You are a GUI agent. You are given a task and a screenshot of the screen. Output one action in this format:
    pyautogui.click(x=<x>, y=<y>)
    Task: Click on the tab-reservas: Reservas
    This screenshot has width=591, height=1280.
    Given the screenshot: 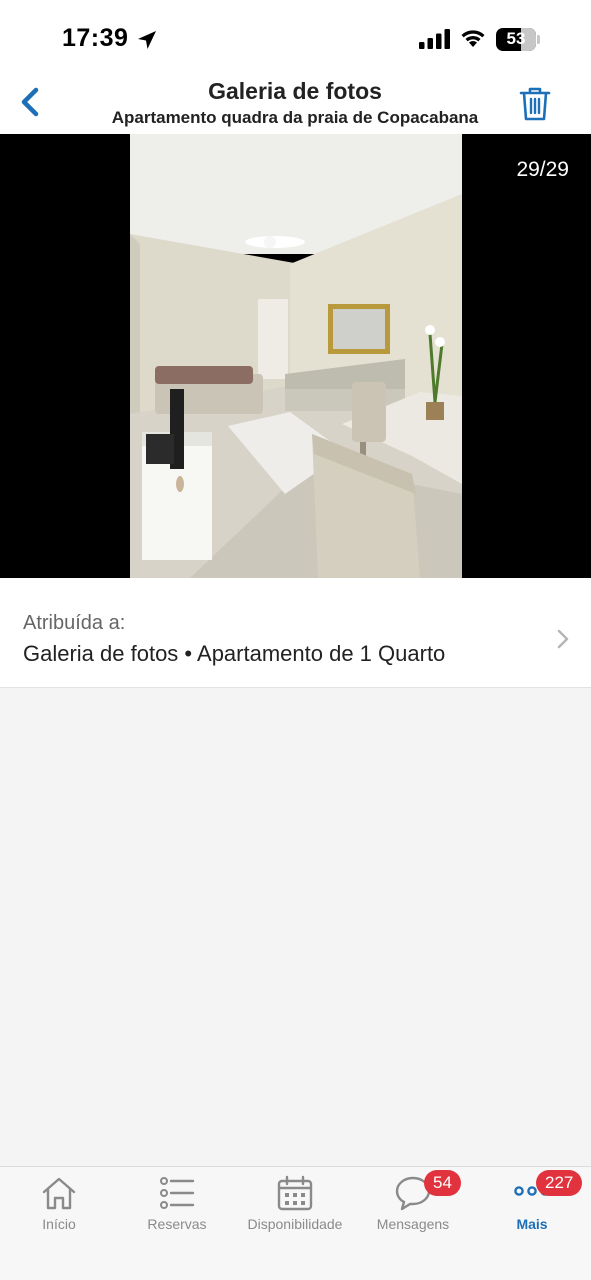 What is the action you would take?
    pyautogui.click(x=177, y=1207)
    